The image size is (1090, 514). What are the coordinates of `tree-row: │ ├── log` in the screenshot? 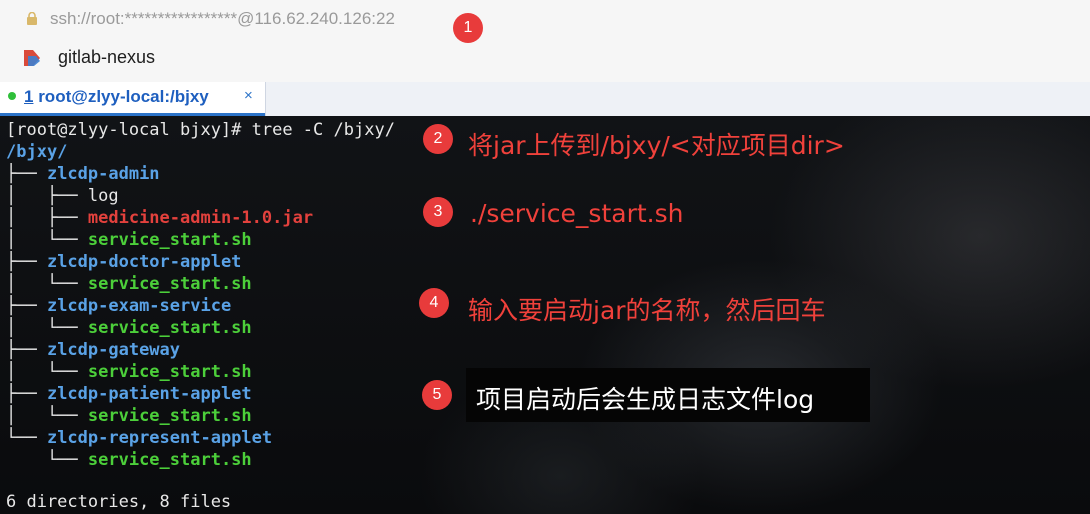 It's located at (62, 196).